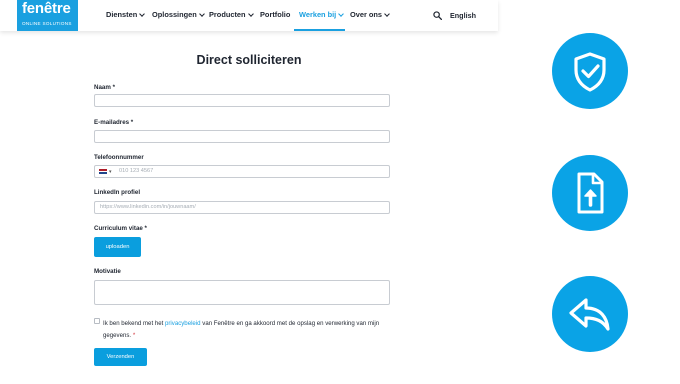  I want to click on phone-label: Telefoonnummer, so click(119, 157).